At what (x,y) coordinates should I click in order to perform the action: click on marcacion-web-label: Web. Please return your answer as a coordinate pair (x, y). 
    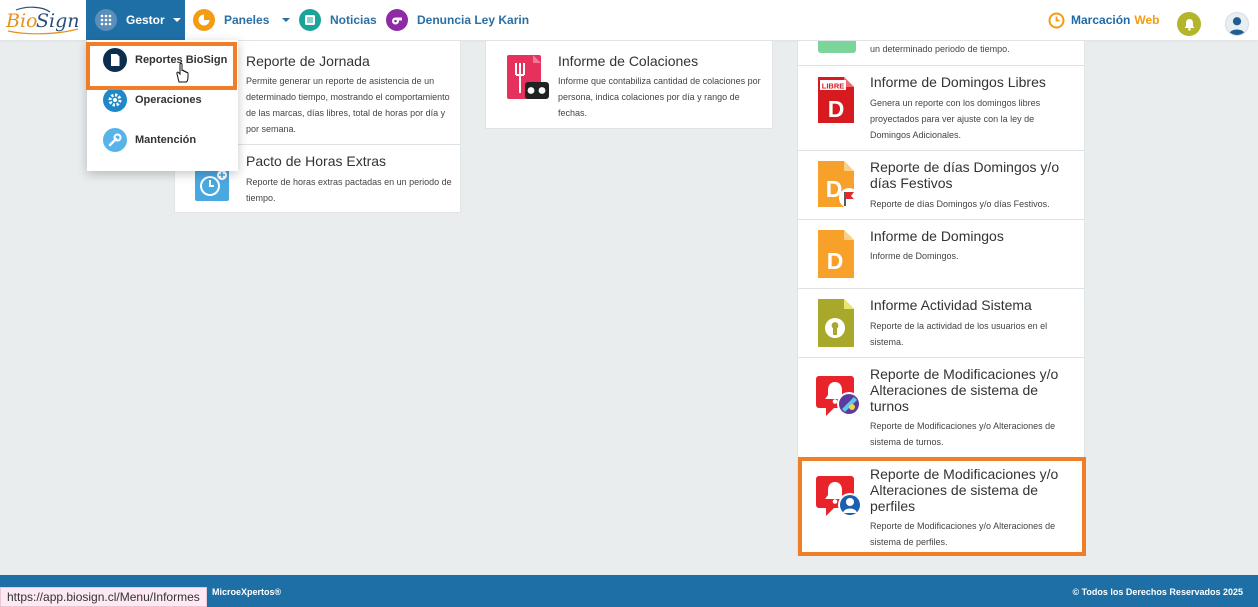
    Looking at the image, I should click on (1147, 20).